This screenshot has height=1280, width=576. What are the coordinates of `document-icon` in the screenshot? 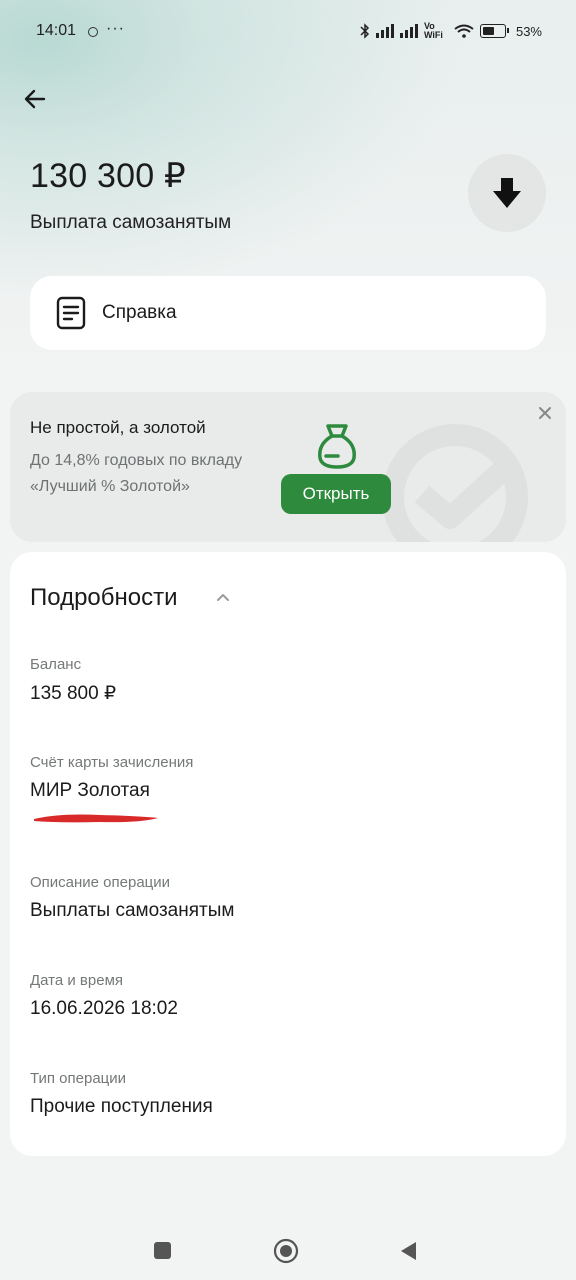 It's located at (71, 313).